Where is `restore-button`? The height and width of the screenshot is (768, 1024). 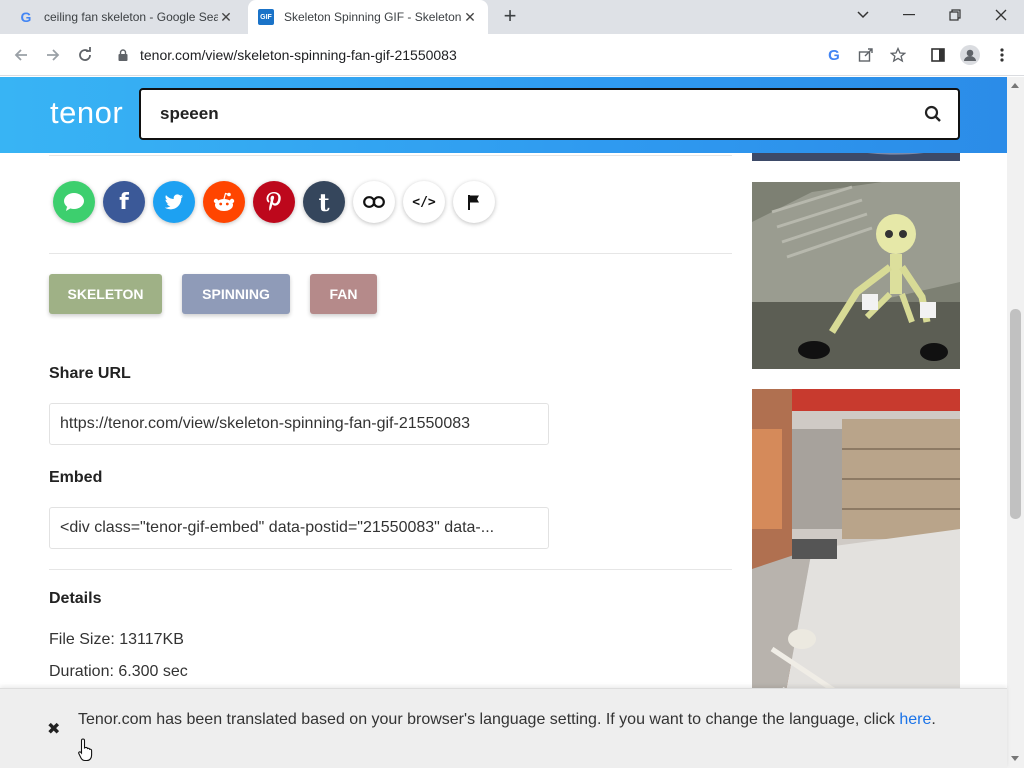 restore-button is located at coordinates (955, 15).